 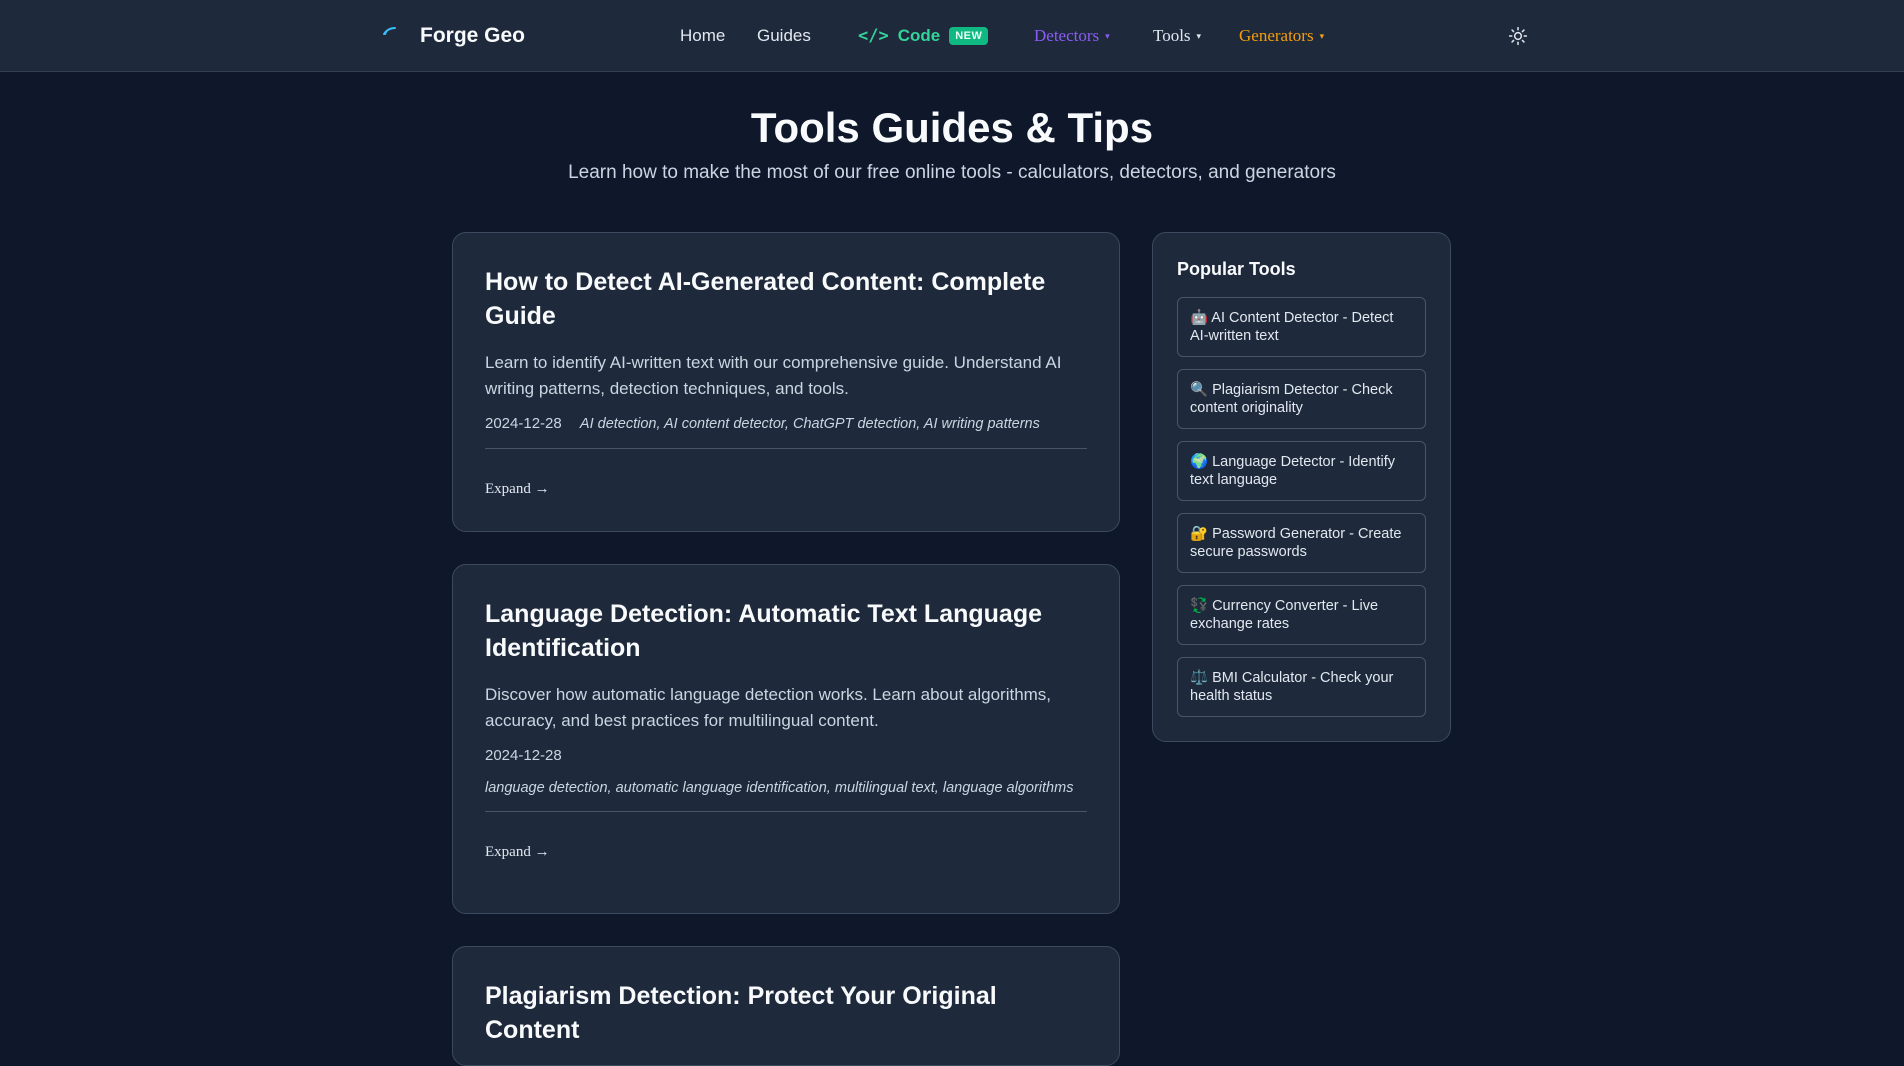 What do you see at coordinates (969, 36) in the screenshot?
I see `new-badge: NEW` at bounding box center [969, 36].